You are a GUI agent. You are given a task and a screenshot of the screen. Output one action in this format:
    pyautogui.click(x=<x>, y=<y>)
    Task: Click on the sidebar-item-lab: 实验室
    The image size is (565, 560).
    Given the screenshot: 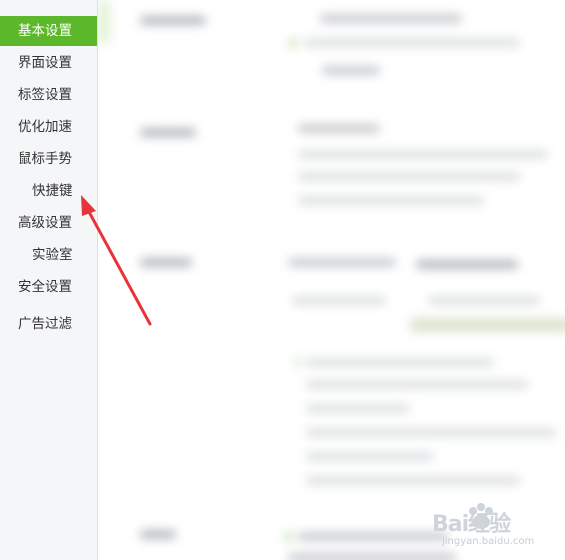 What is the action you would take?
    pyautogui.click(x=48, y=255)
    